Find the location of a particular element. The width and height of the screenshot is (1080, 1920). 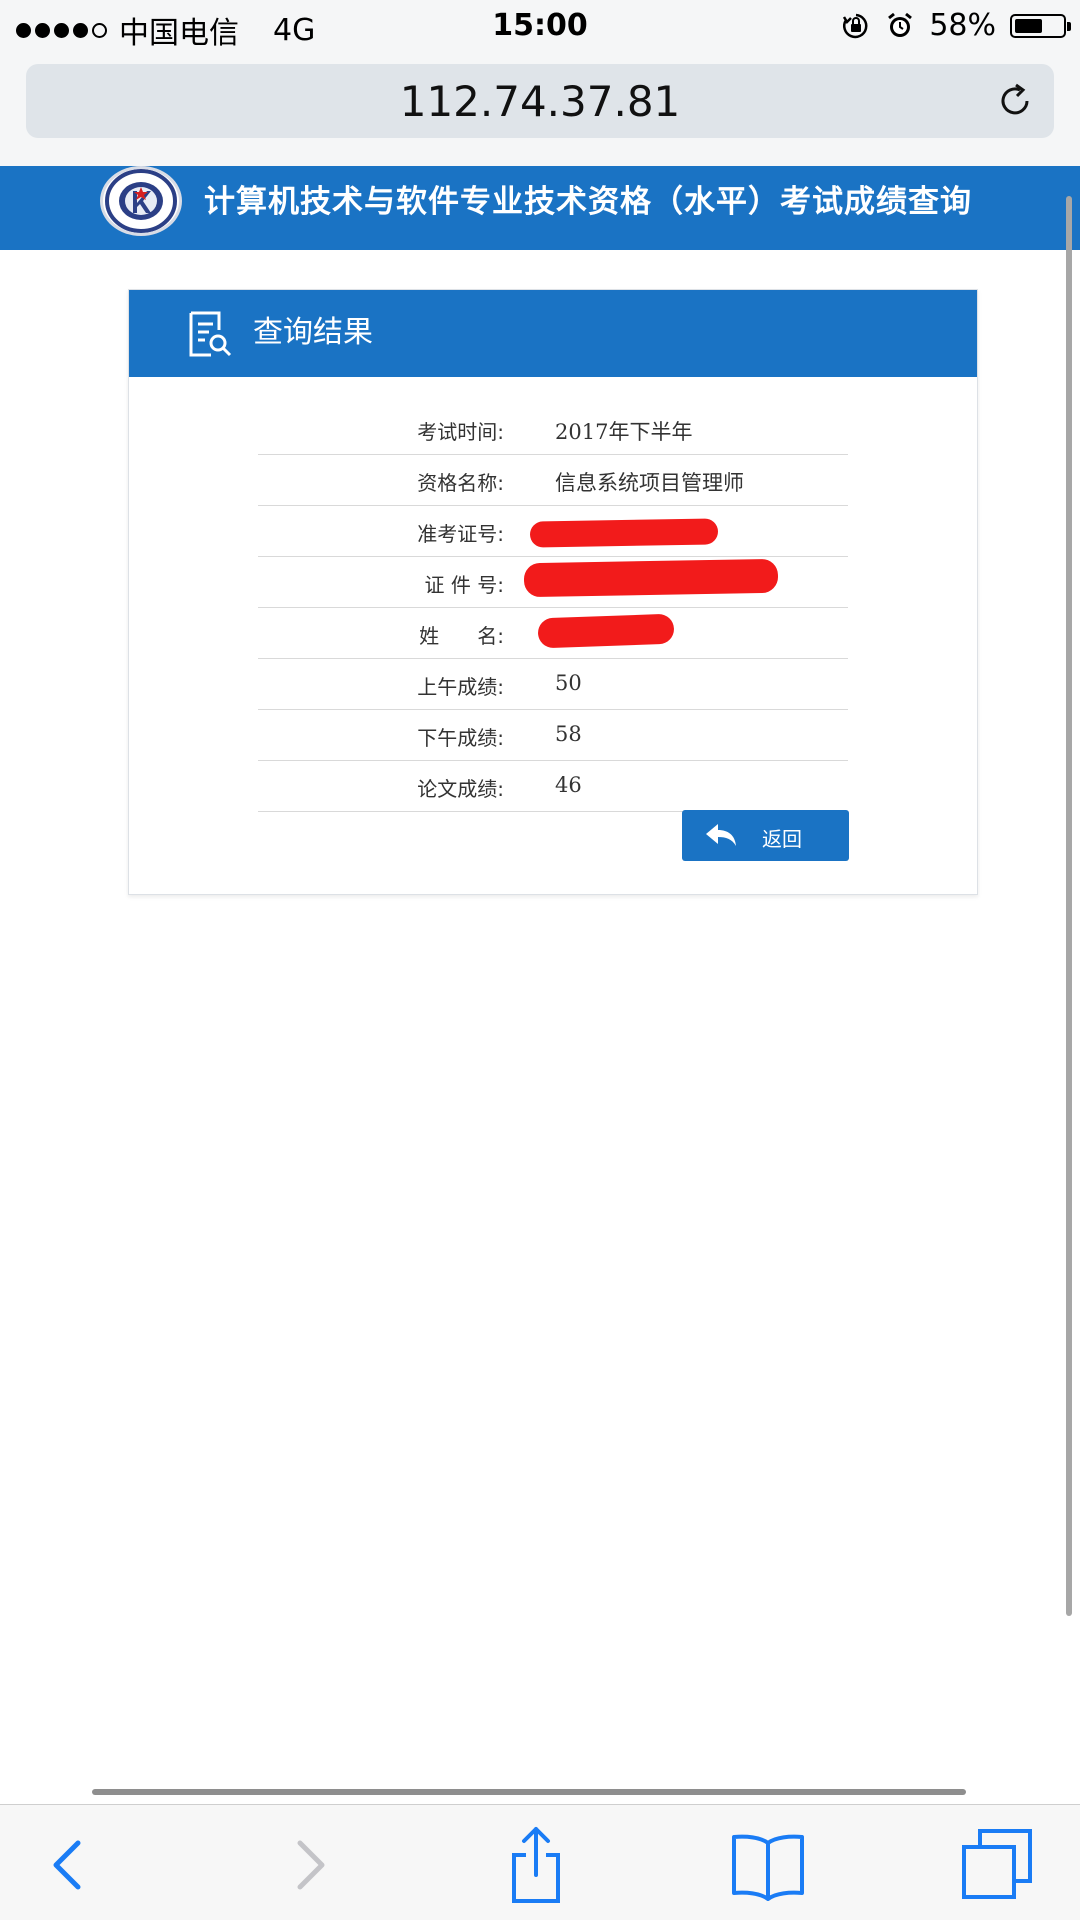

result-row-exam-time: 考试时间: 2017年下半年 is located at coordinates (553, 429).